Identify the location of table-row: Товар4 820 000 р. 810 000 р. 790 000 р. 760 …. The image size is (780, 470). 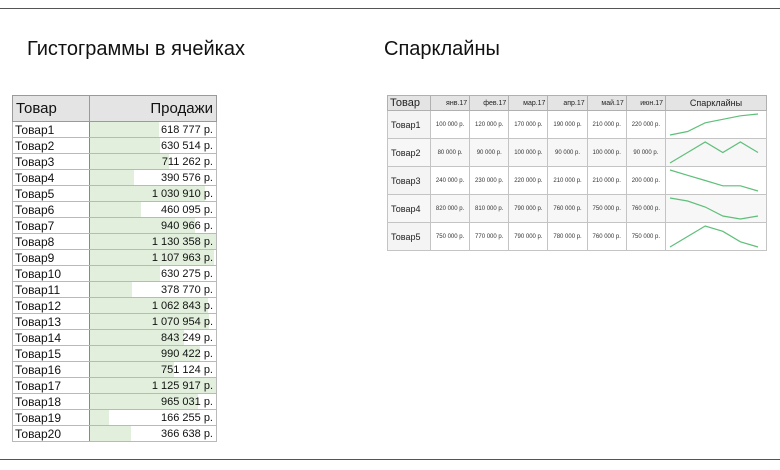
(577, 208).